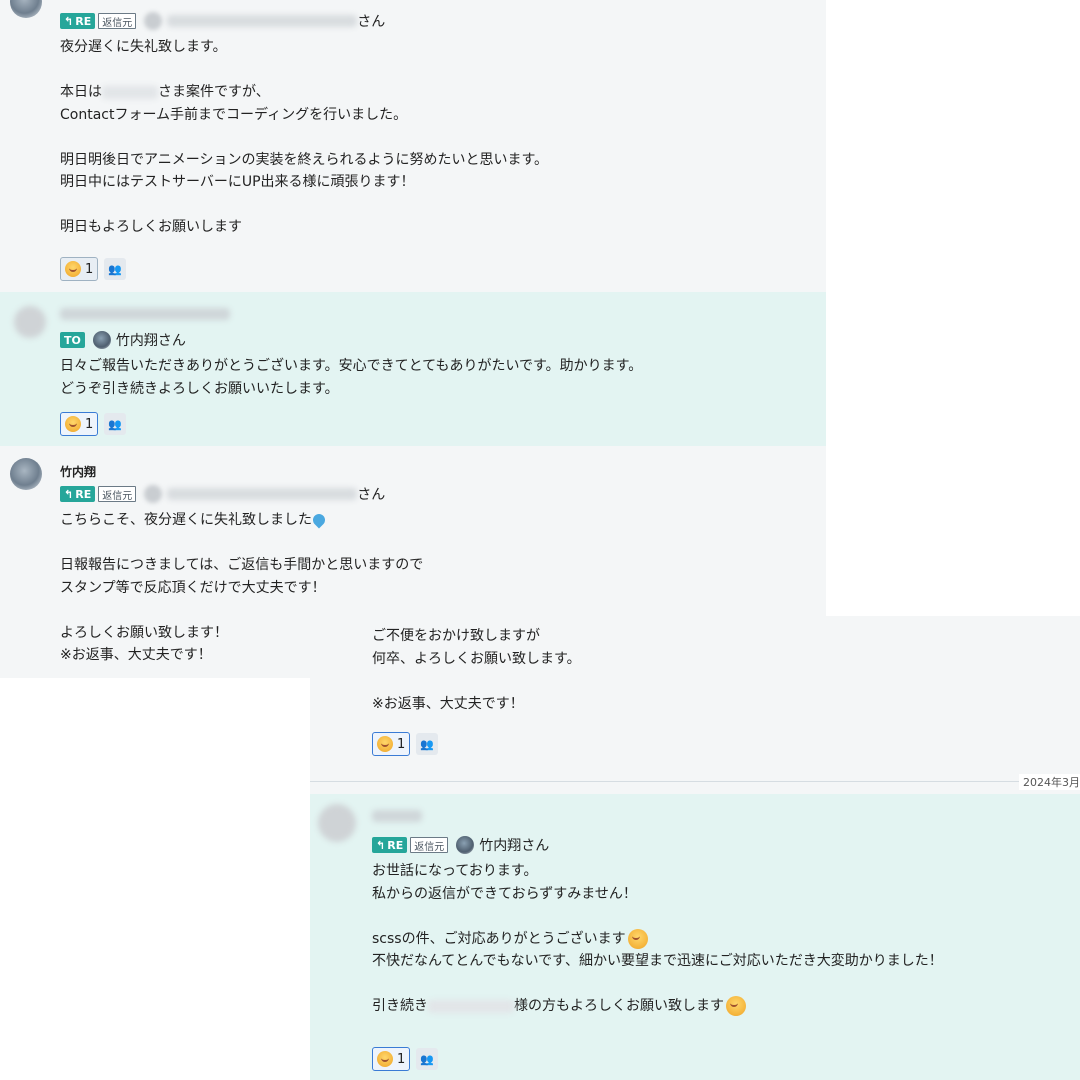  I want to click on to-reference: TO 竹内翔さん, so click(123, 340).